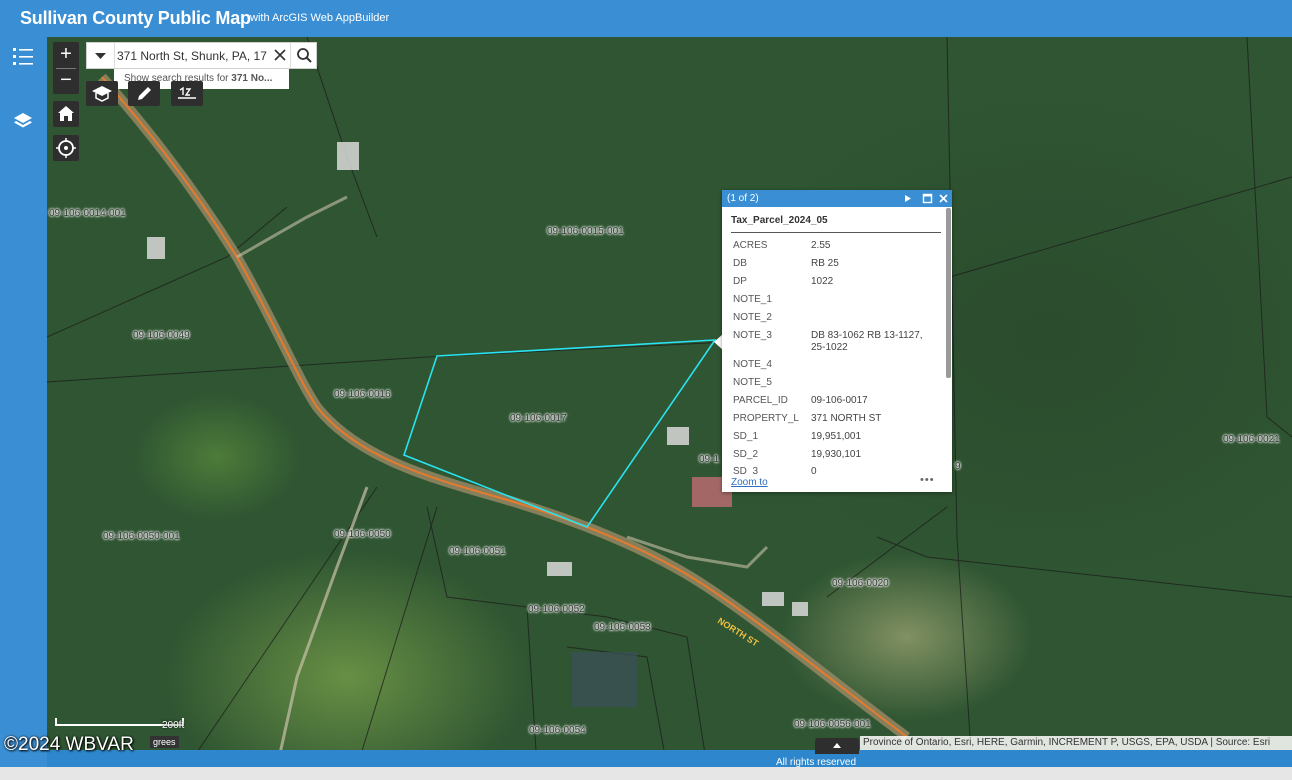 The image size is (1292, 780). I want to click on field-key: NOTE_5, so click(752, 382).